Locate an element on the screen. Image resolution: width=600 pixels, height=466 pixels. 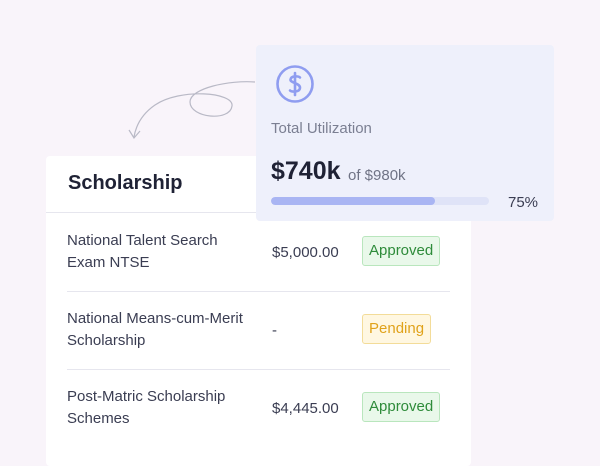
scholarship-amount: $4,445.00 is located at coordinates (305, 408).